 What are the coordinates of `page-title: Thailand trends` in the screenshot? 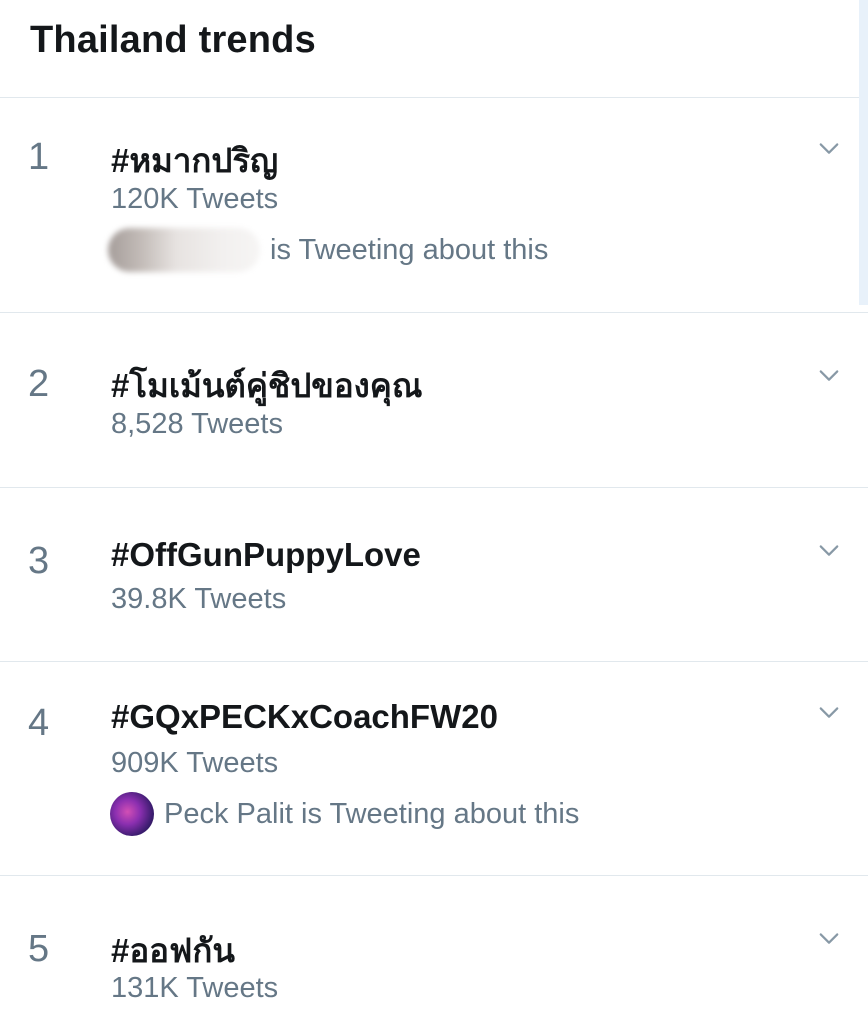 It's located at (173, 40).